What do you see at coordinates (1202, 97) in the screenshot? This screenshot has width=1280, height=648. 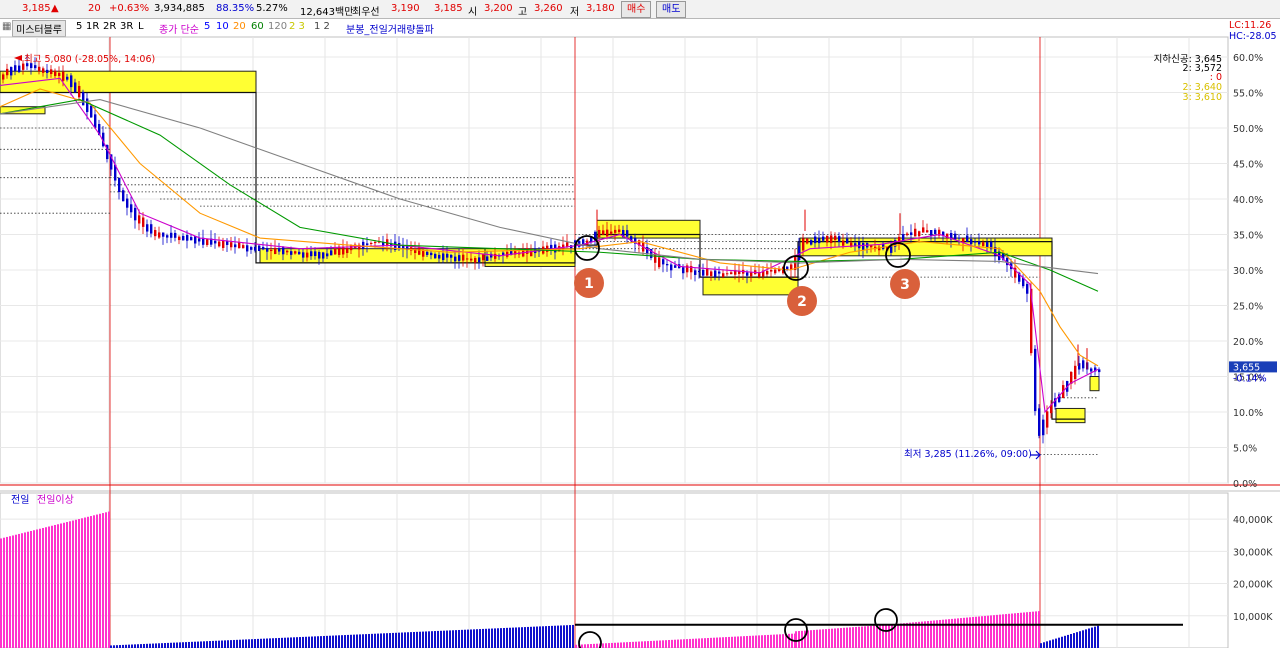 I see `info-box-line5: 3: 3,610` at bounding box center [1202, 97].